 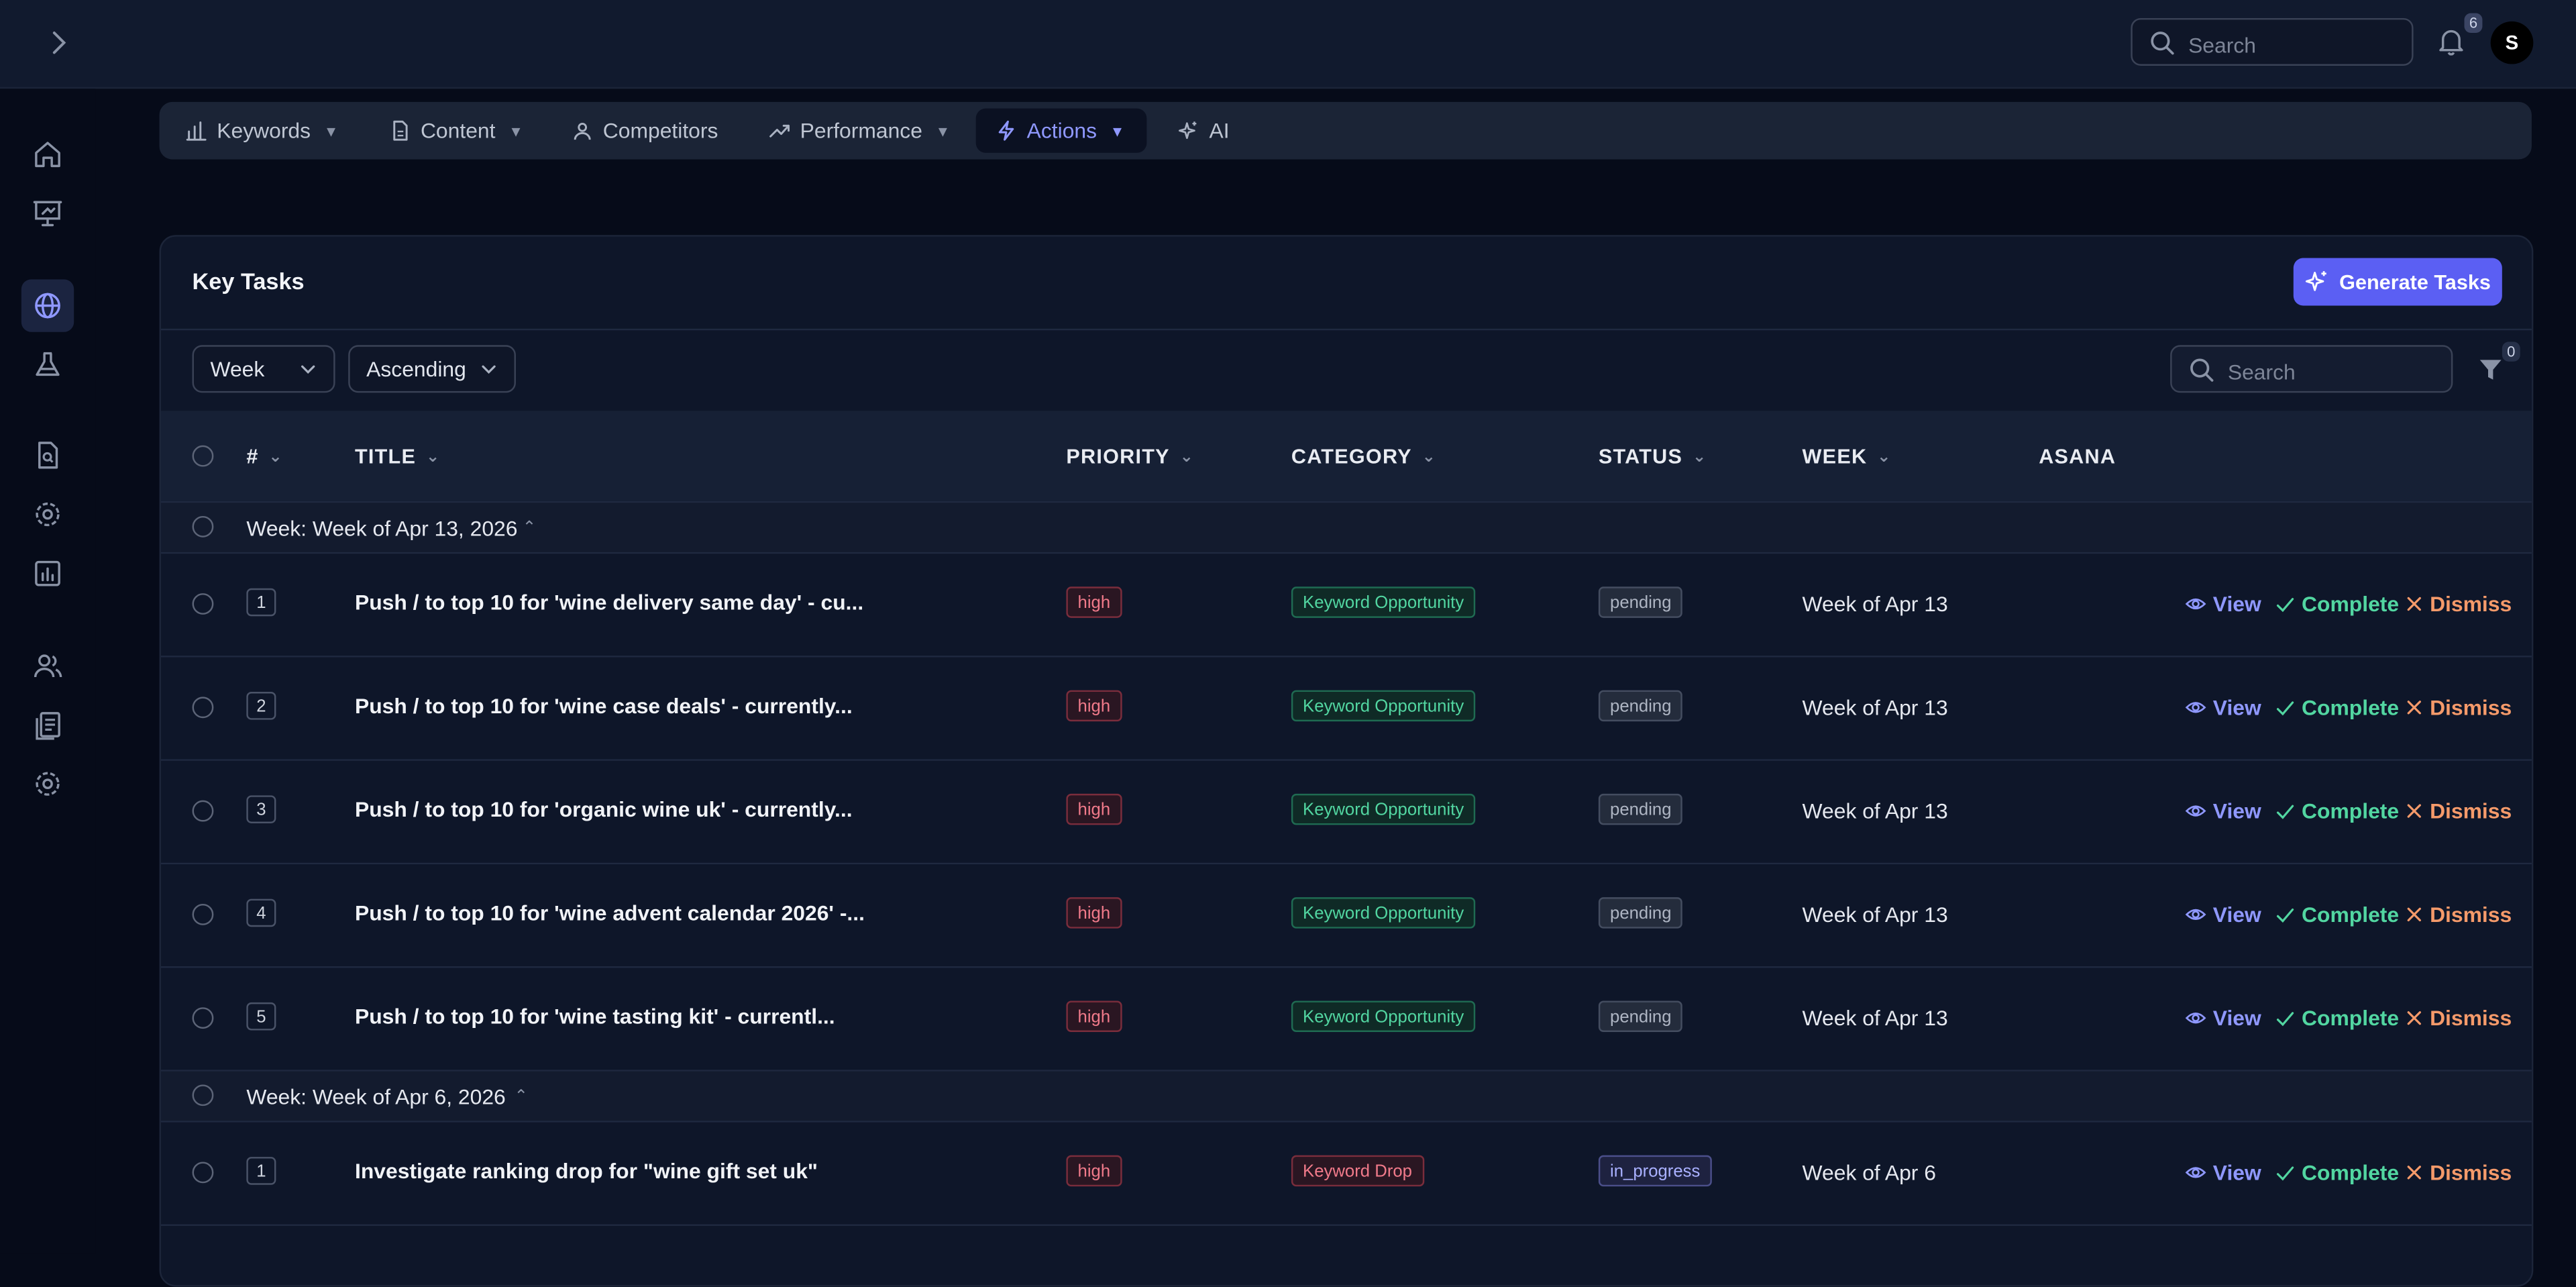 I want to click on group-by-select: Week, so click(x=263, y=369).